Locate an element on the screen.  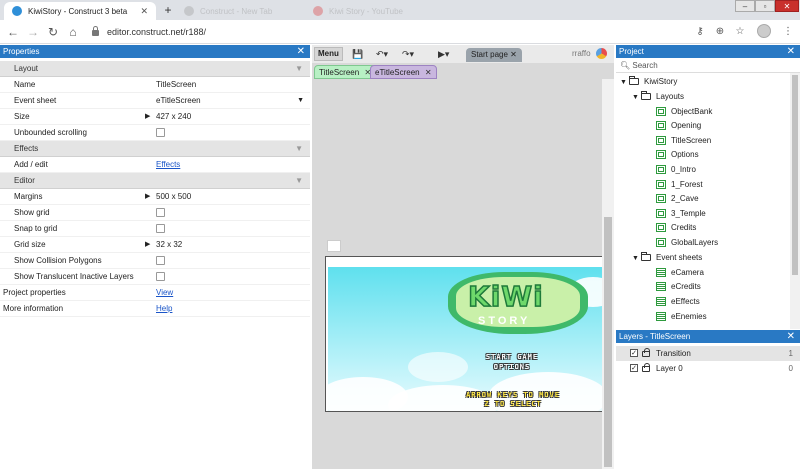
prop-value-input: 500 x 500 is located at coordinates (173, 197).